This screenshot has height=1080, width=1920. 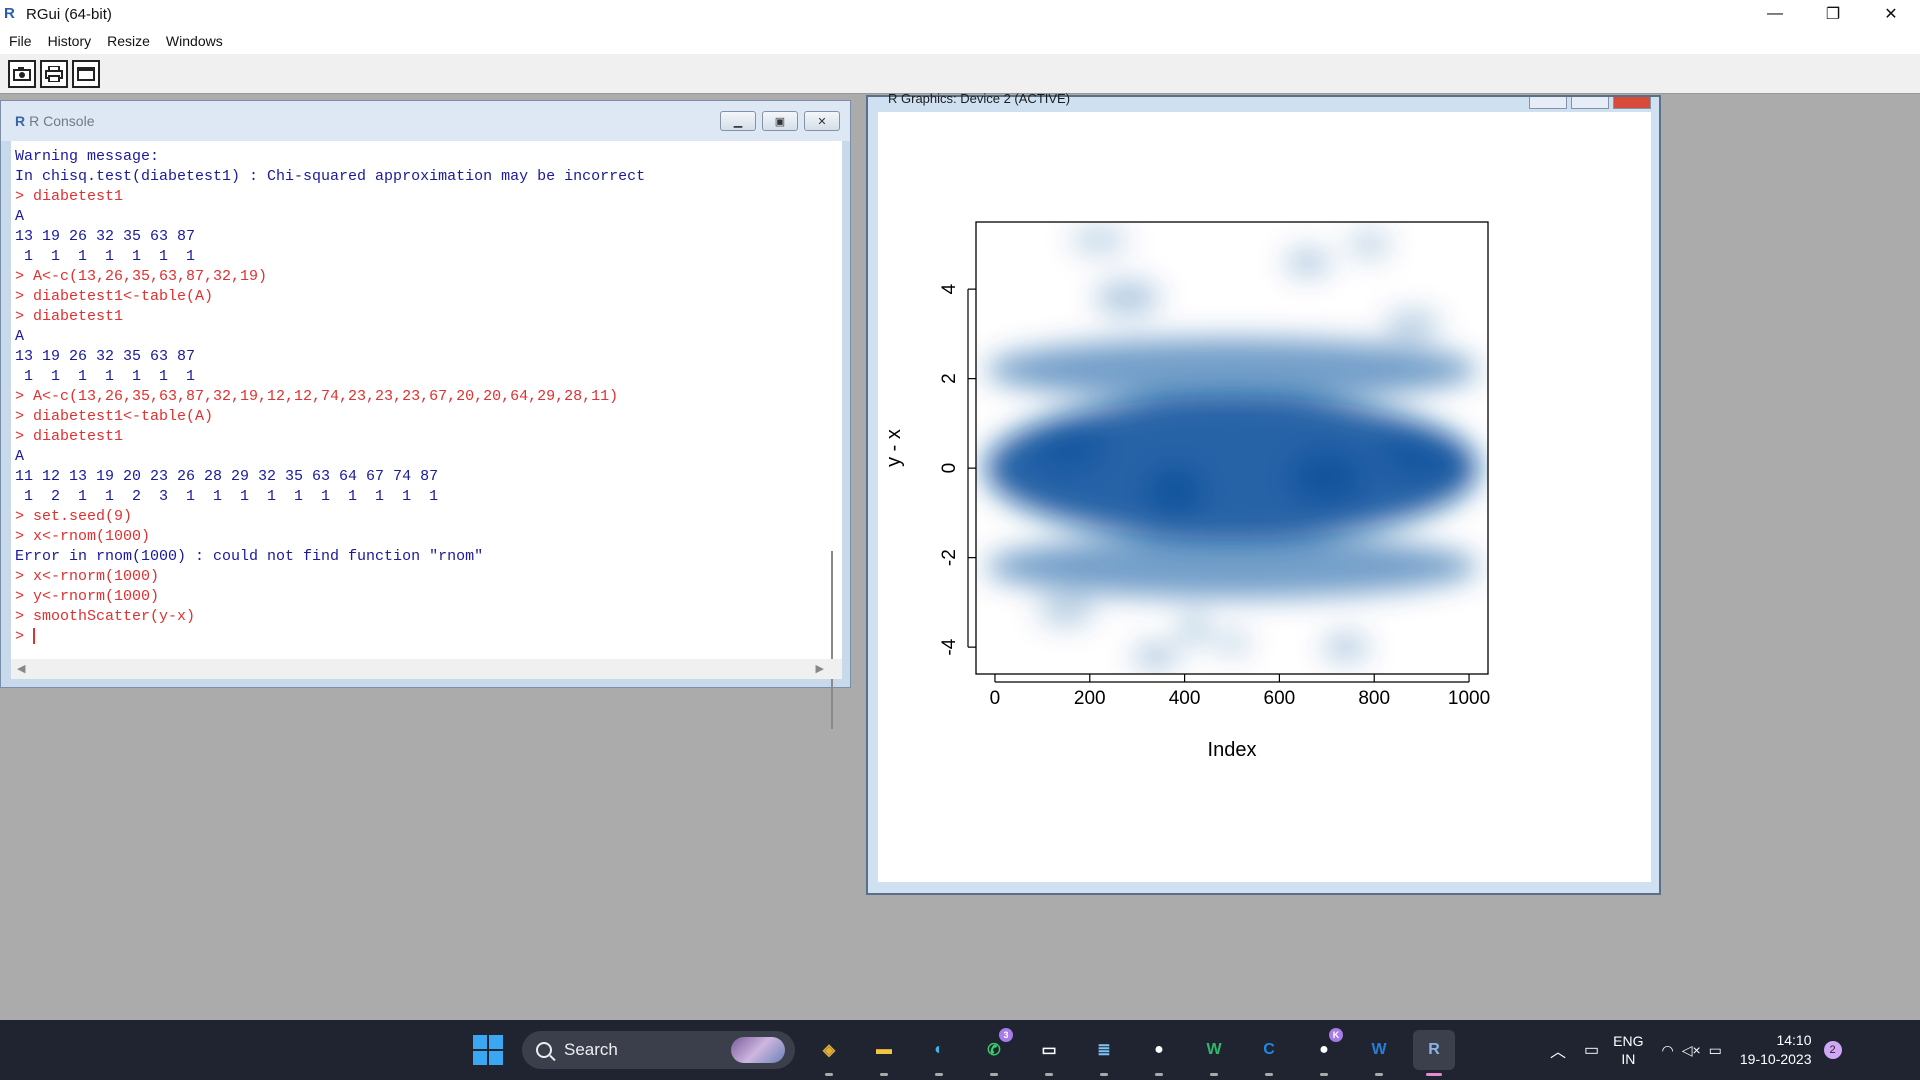 What do you see at coordinates (418, 637) in the screenshot?
I see `console-prompt-line: >` at bounding box center [418, 637].